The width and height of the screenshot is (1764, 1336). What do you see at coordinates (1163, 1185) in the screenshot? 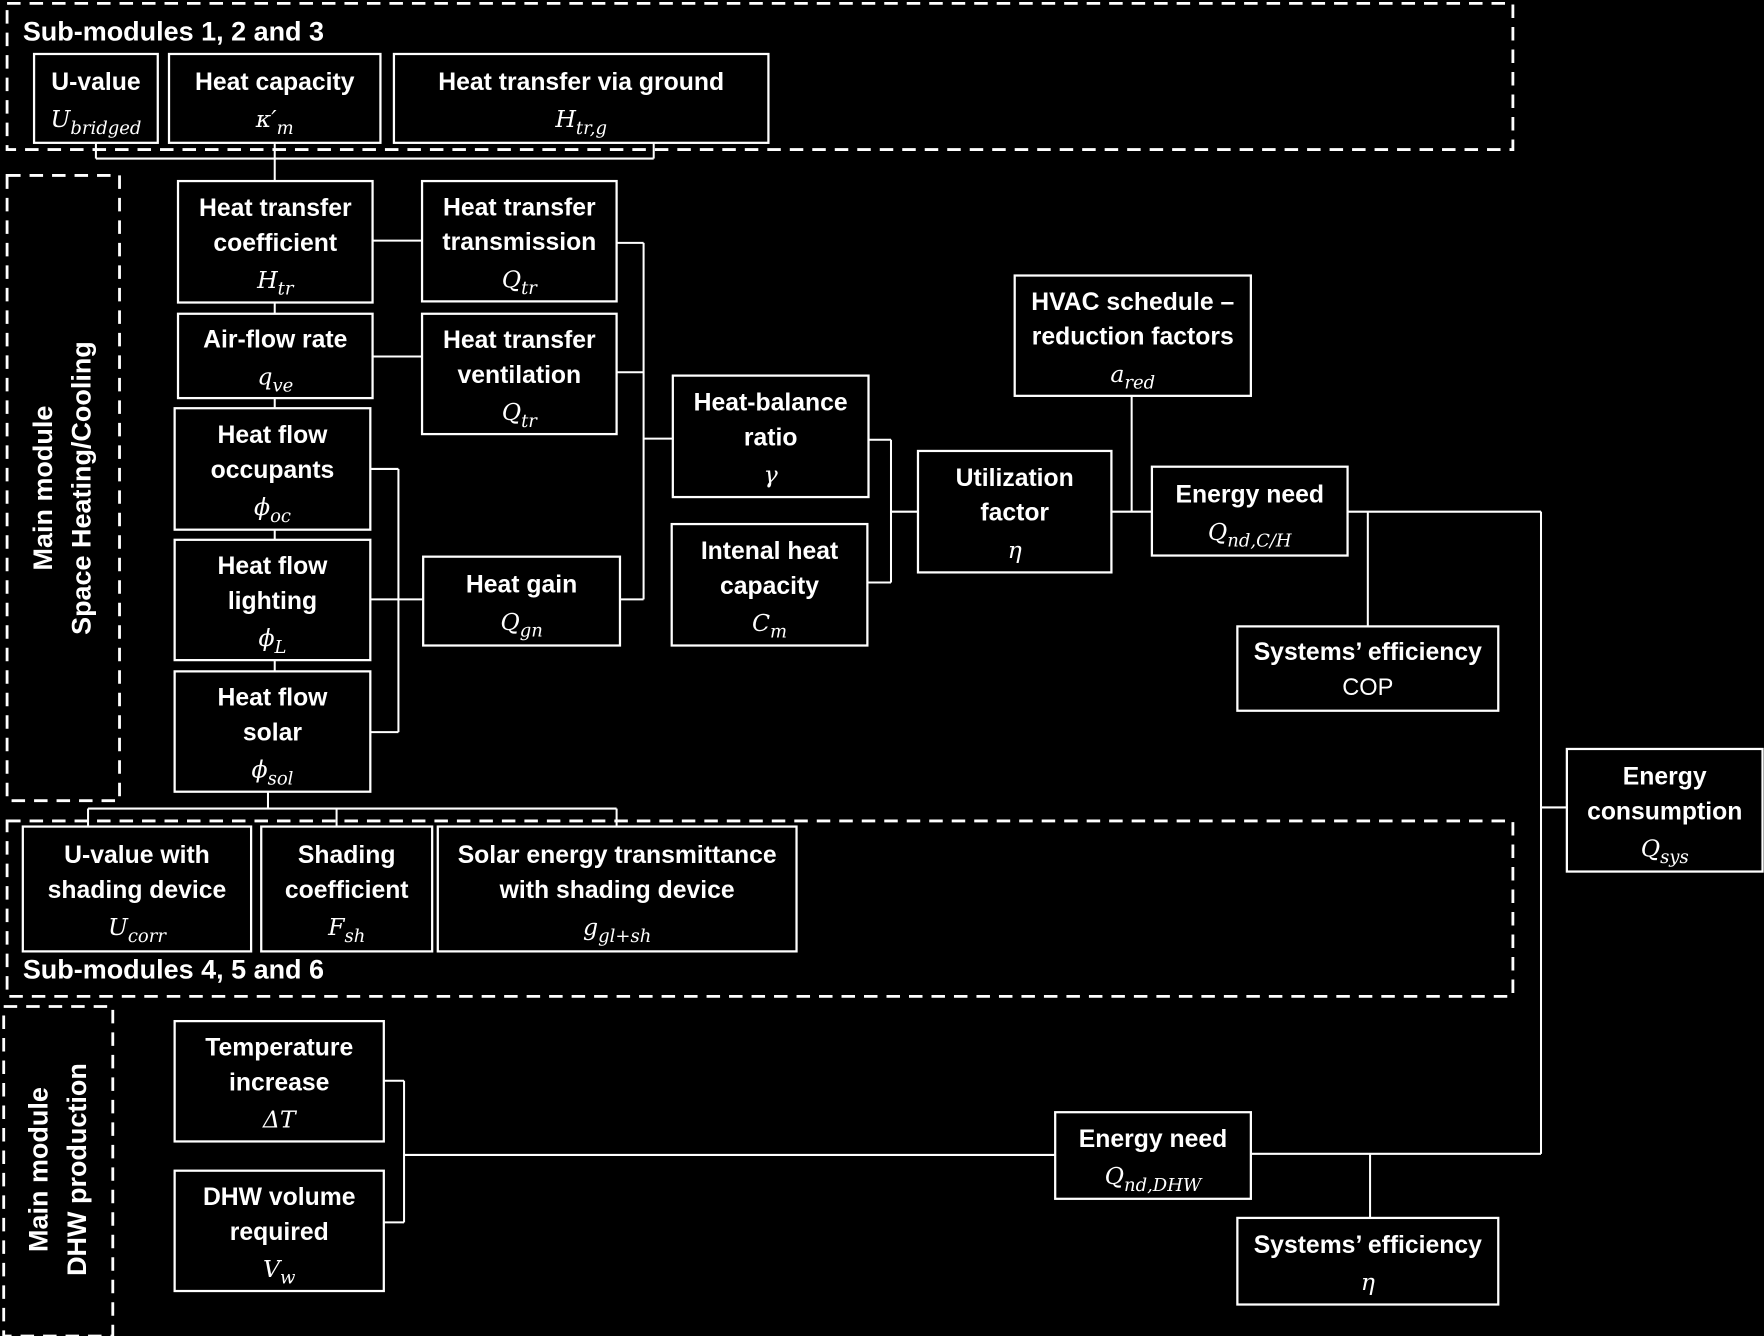
I see `symbol-subscript: nd,DHW` at bounding box center [1163, 1185].